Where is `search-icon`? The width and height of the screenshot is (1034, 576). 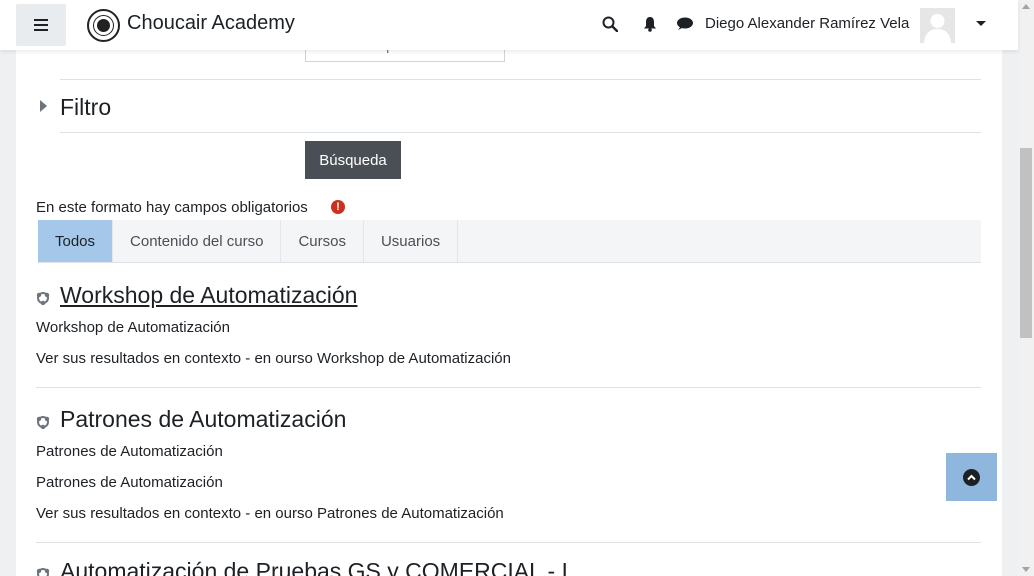
search-icon is located at coordinates (610, 24).